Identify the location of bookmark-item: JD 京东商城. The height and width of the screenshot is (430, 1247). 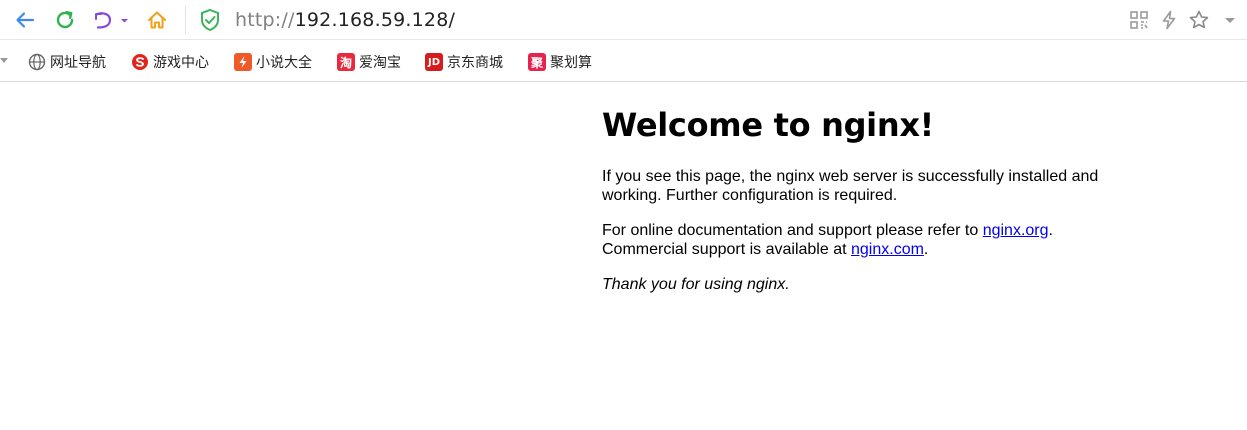
(464, 62).